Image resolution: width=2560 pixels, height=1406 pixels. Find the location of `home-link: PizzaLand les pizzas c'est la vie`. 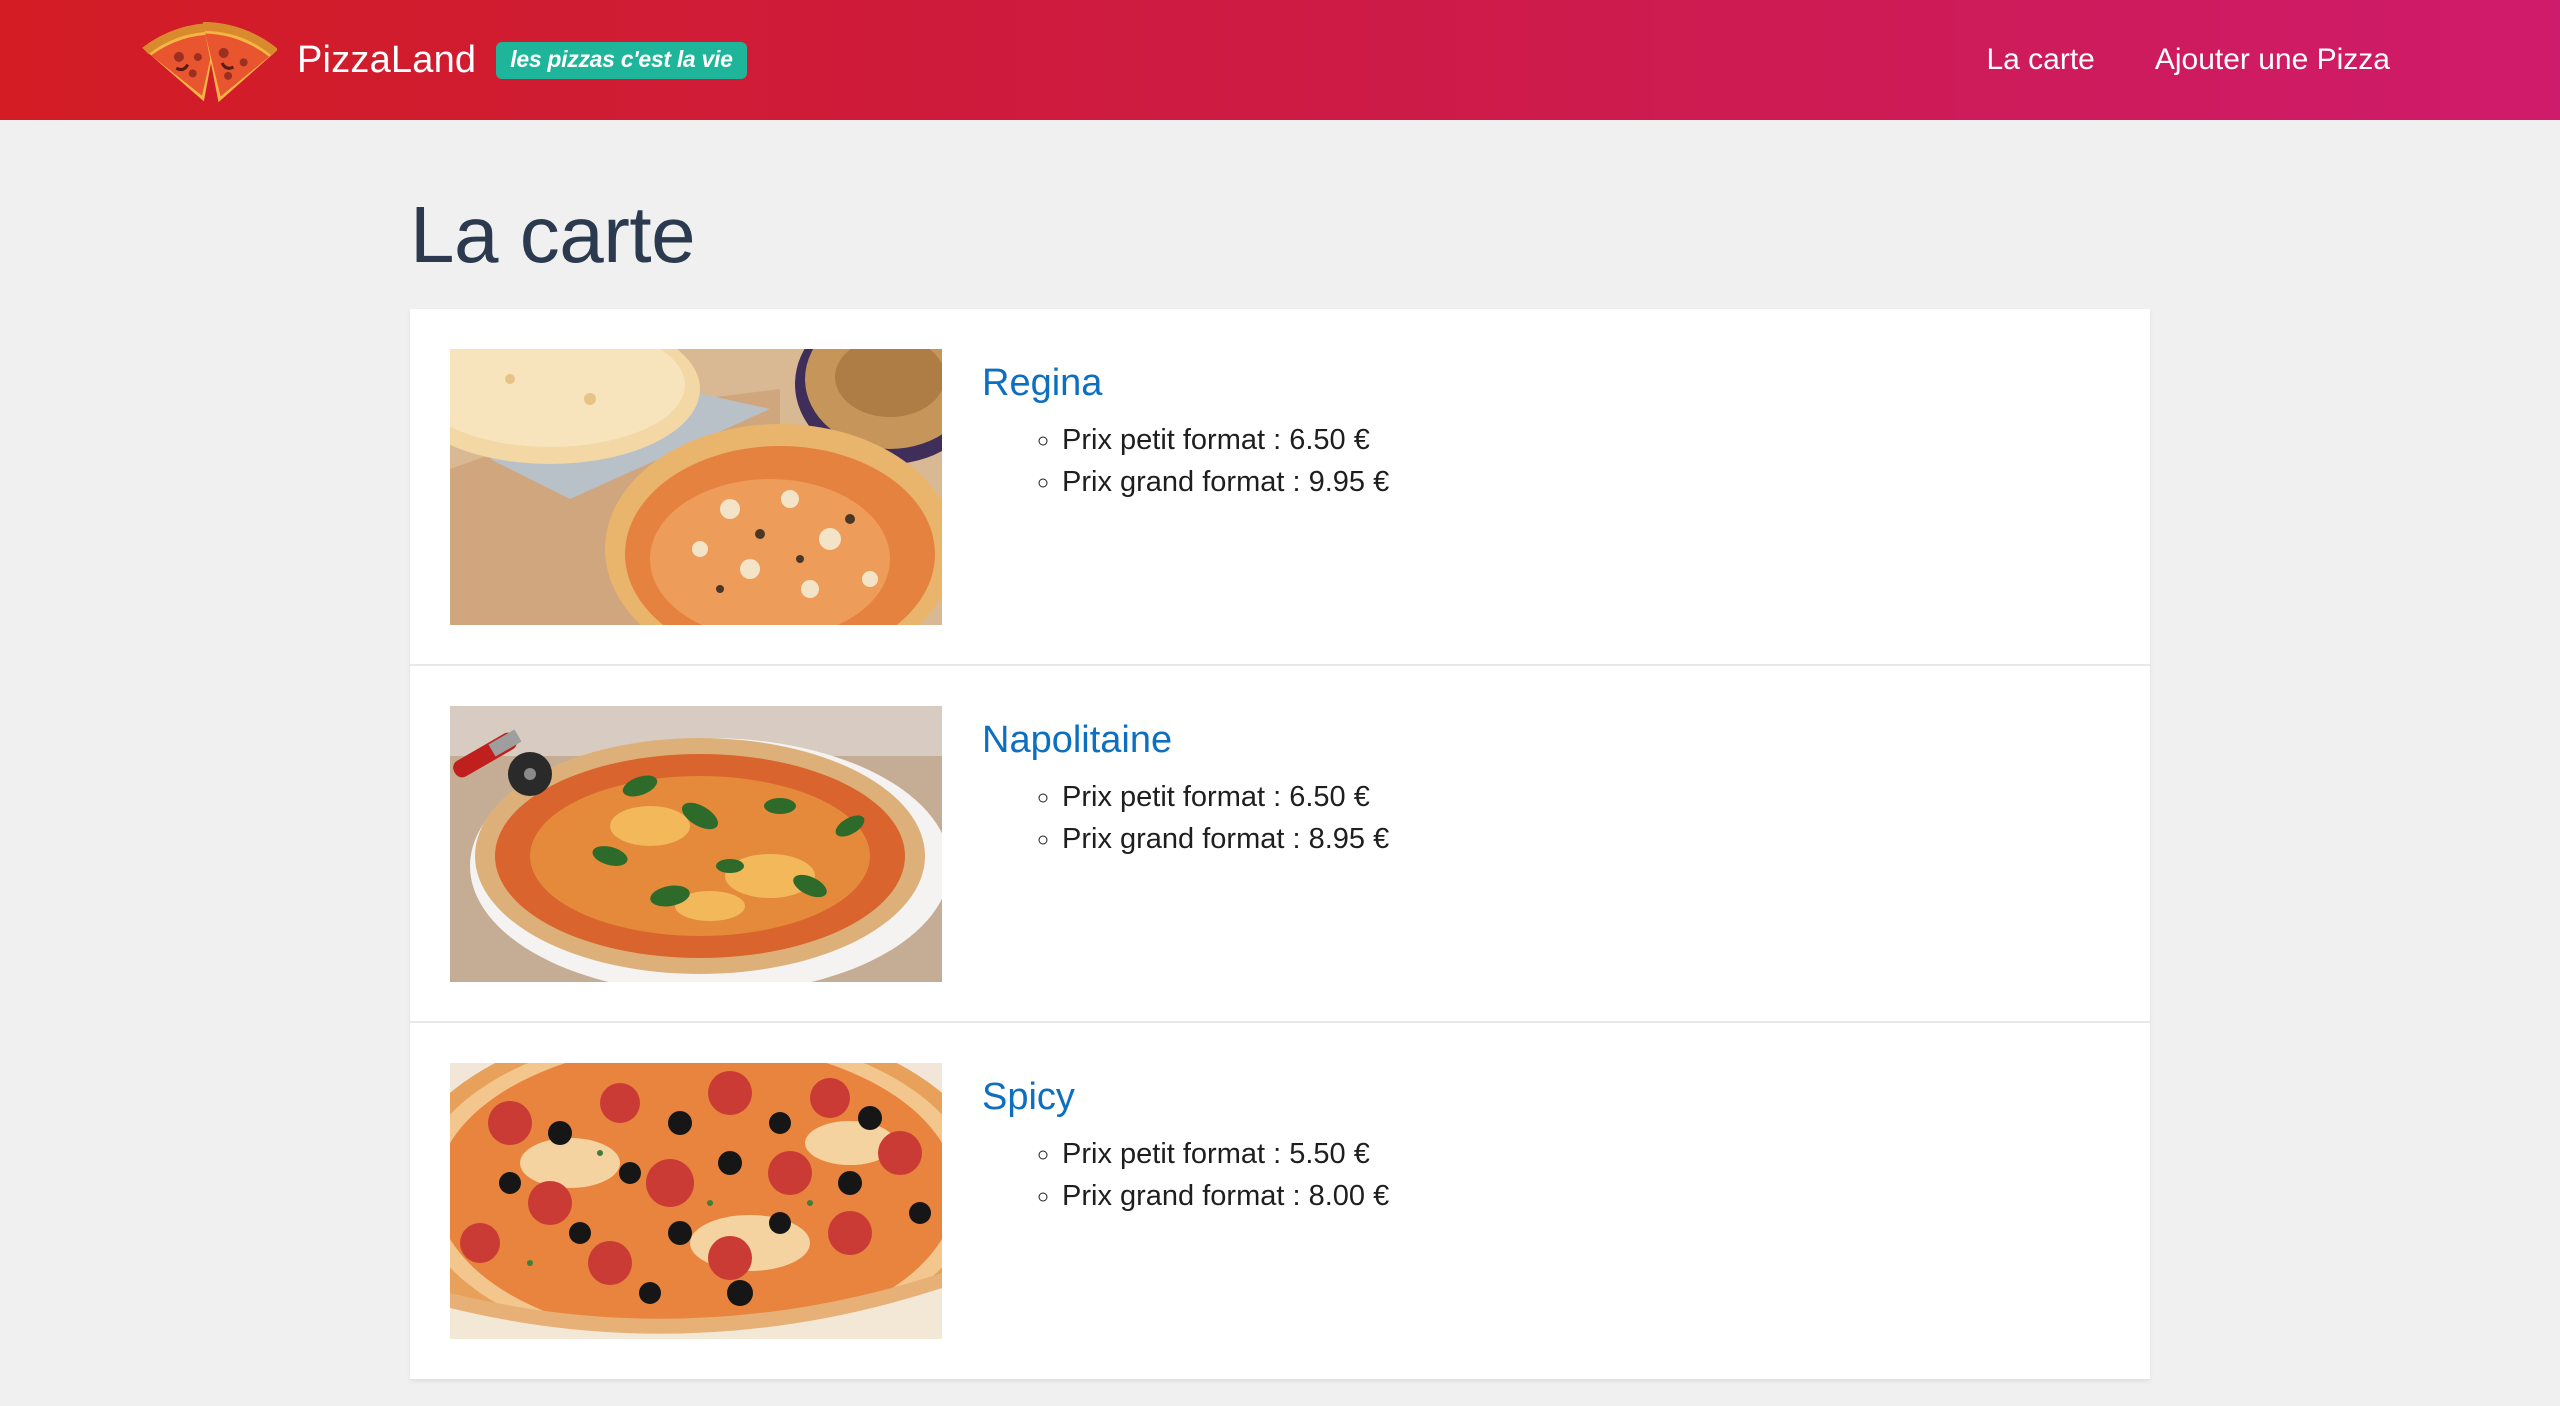

home-link: PizzaLand les pizzas c'est la vie is located at coordinates (443, 60).